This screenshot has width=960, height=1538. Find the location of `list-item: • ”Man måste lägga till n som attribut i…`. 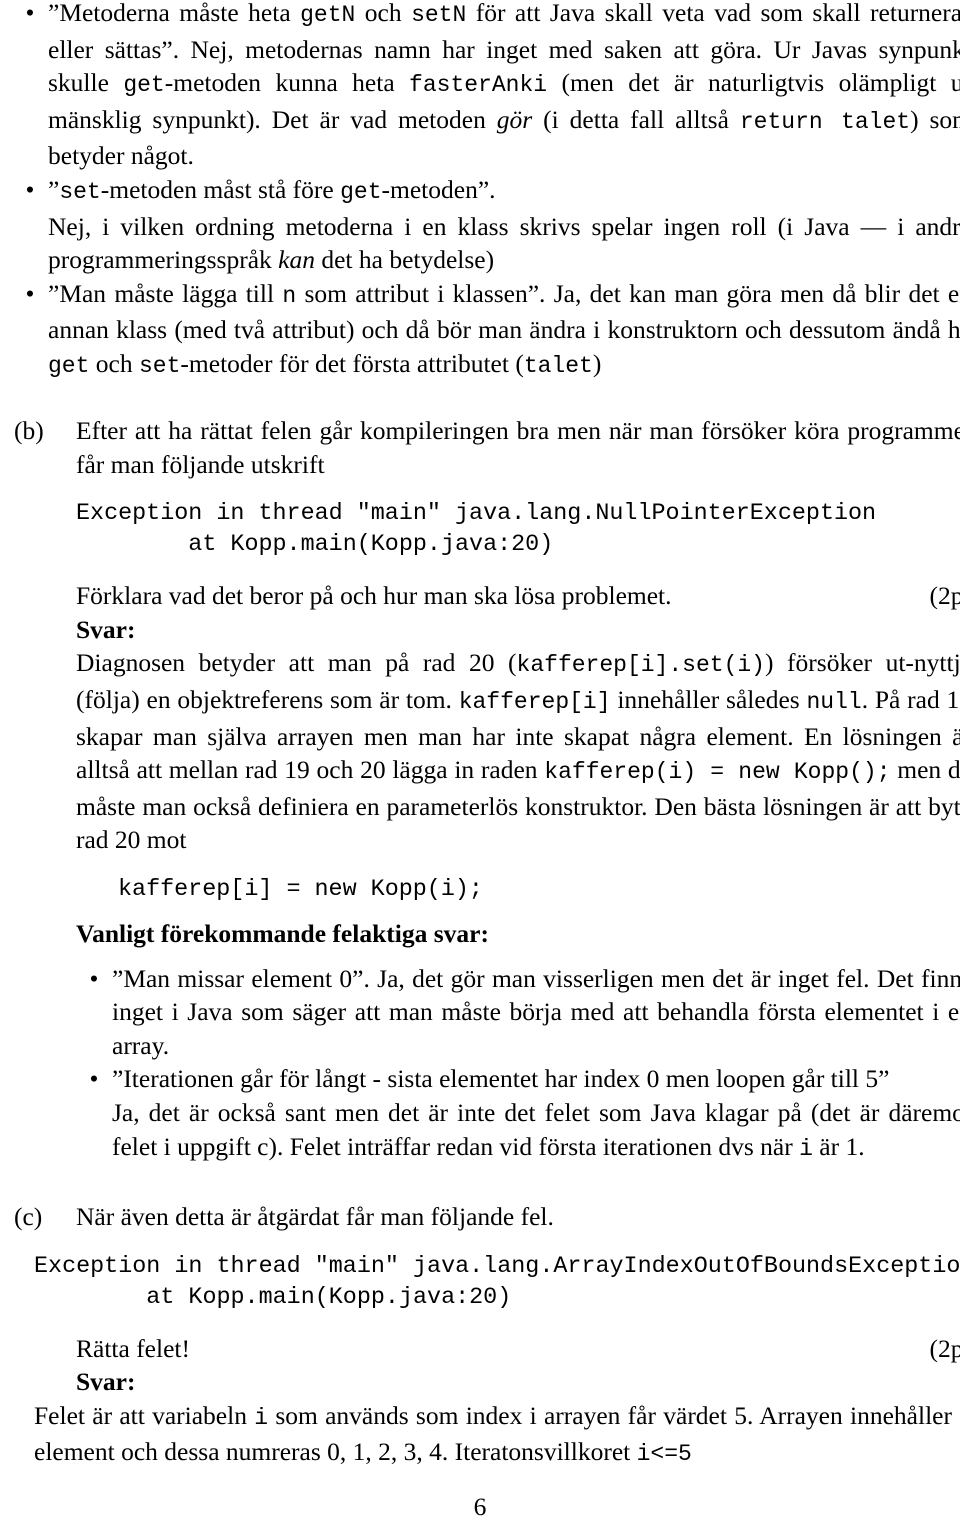

list-item: • ”Man måste lägga till n som attribut i… is located at coordinates (486, 330).